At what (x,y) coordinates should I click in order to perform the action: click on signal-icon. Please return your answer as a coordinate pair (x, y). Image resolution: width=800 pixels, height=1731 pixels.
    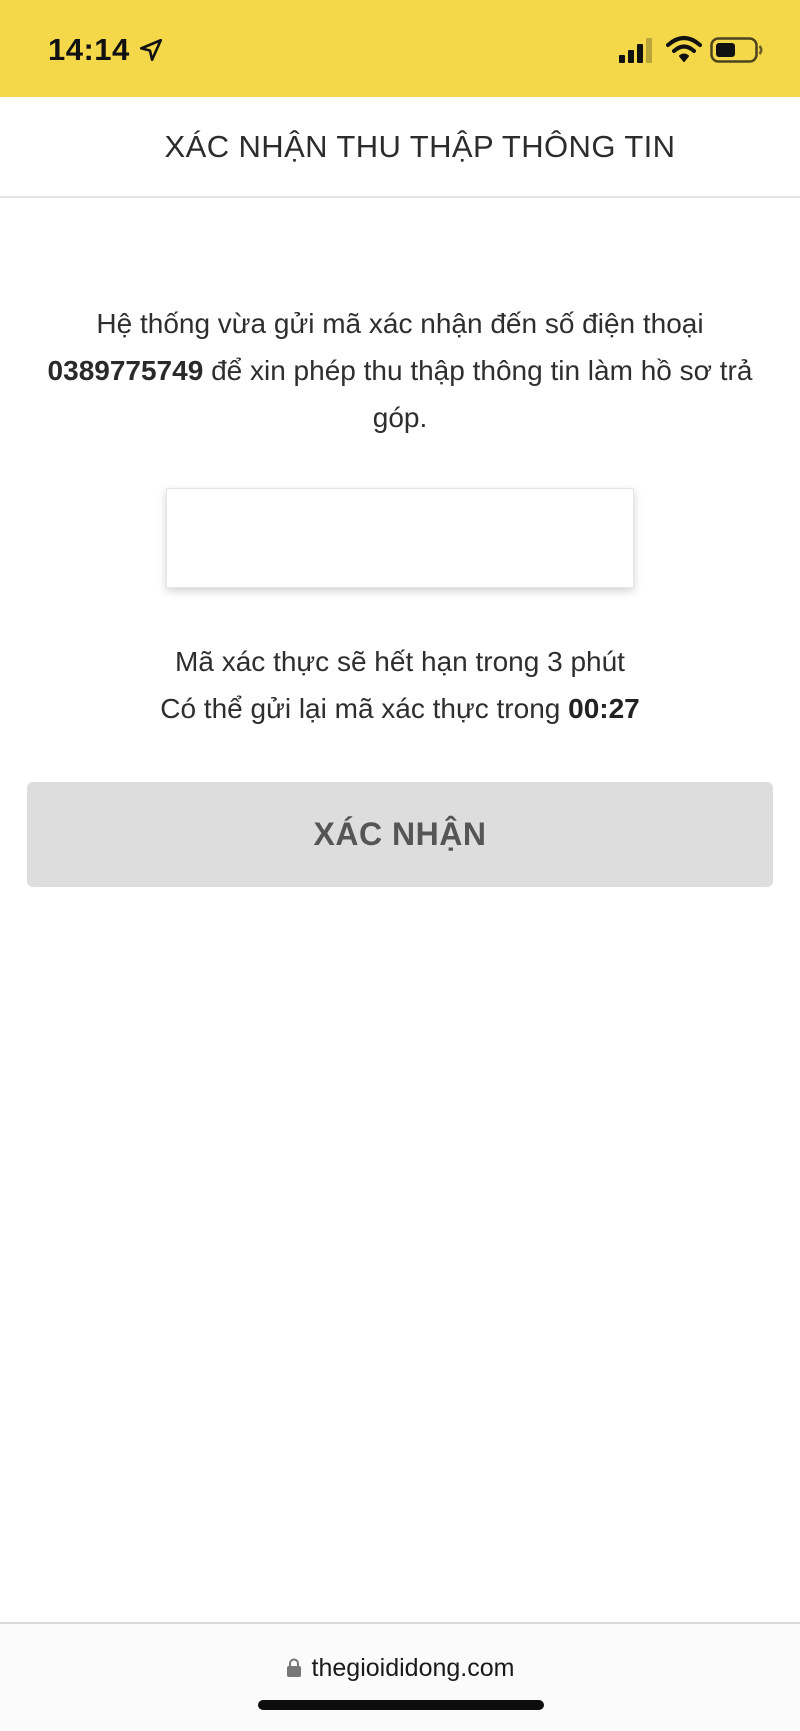
    Looking at the image, I should click on (635, 50).